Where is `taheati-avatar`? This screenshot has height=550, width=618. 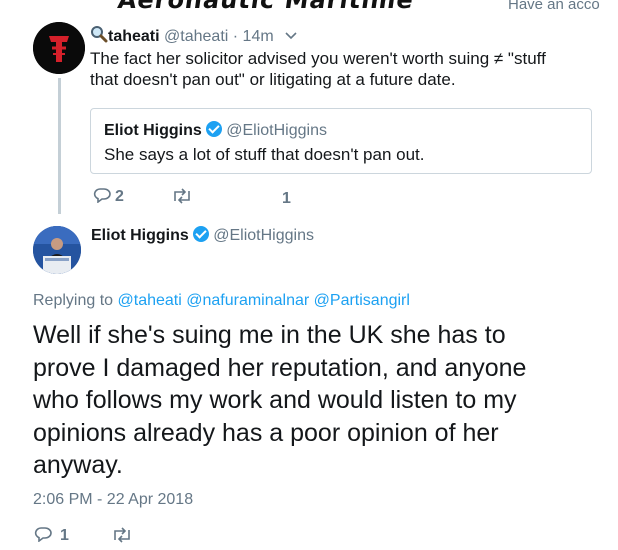
taheati-avatar is located at coordinates (59, 48).